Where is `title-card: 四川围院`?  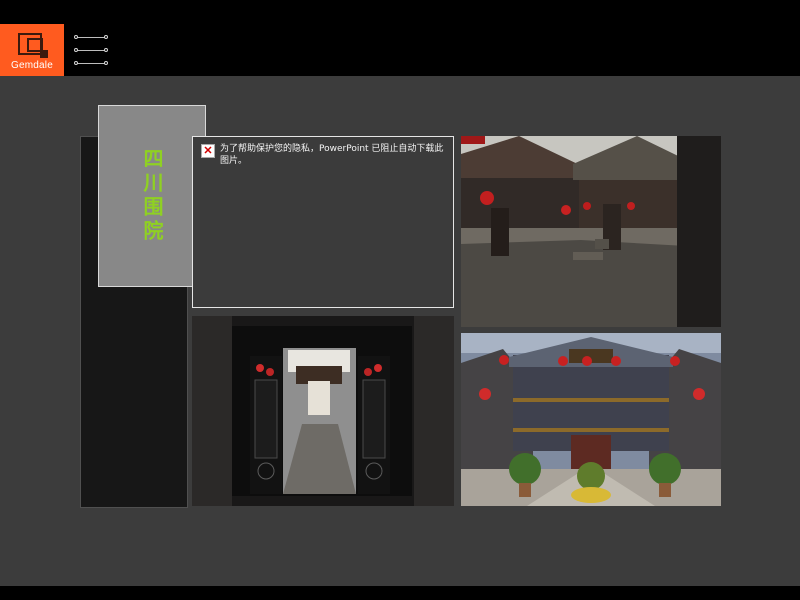 title-card: 四川围院 is located at coordinates (152, 196).